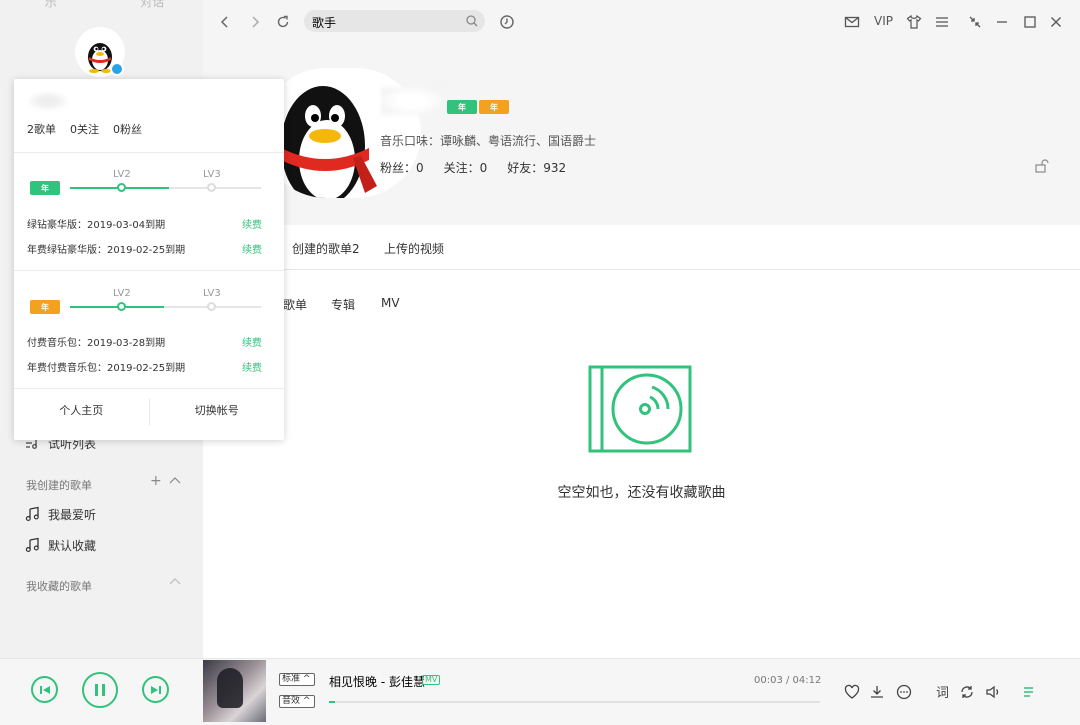 The image size is (1080, 725). I want to click on mini-mode-icon, so click(975, 22).